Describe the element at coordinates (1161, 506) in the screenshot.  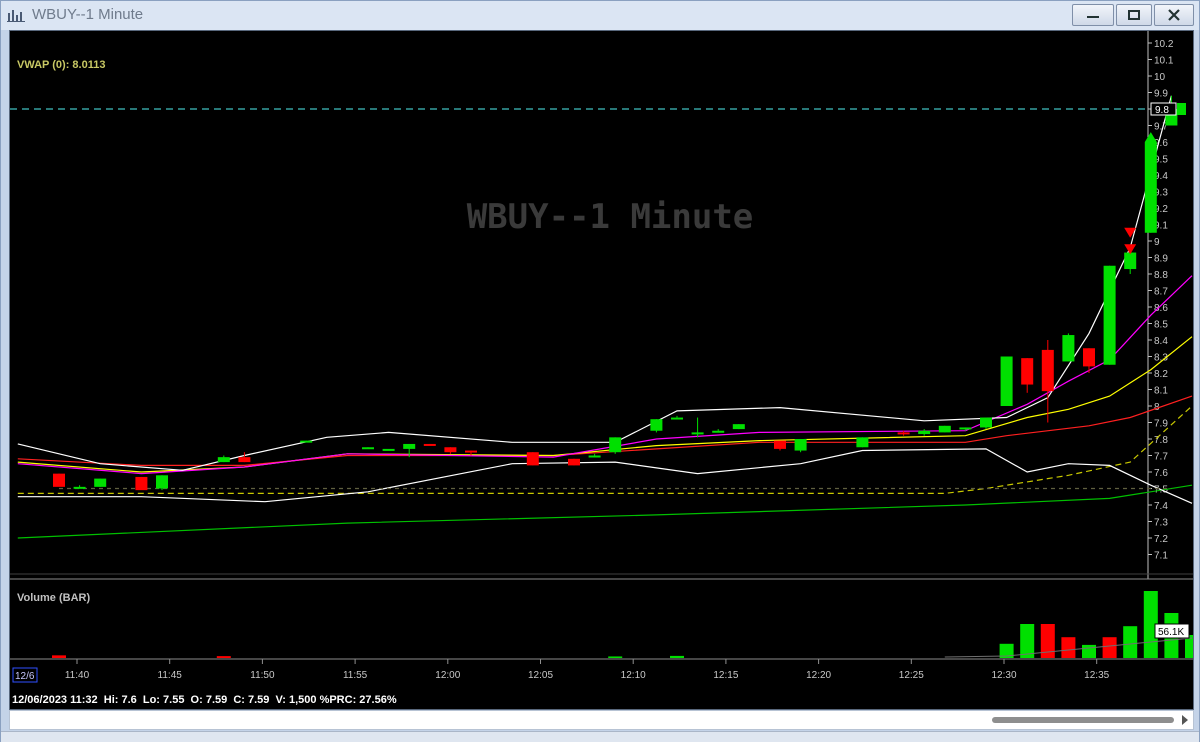
I see `price-tick-label: 7.4` at that location.